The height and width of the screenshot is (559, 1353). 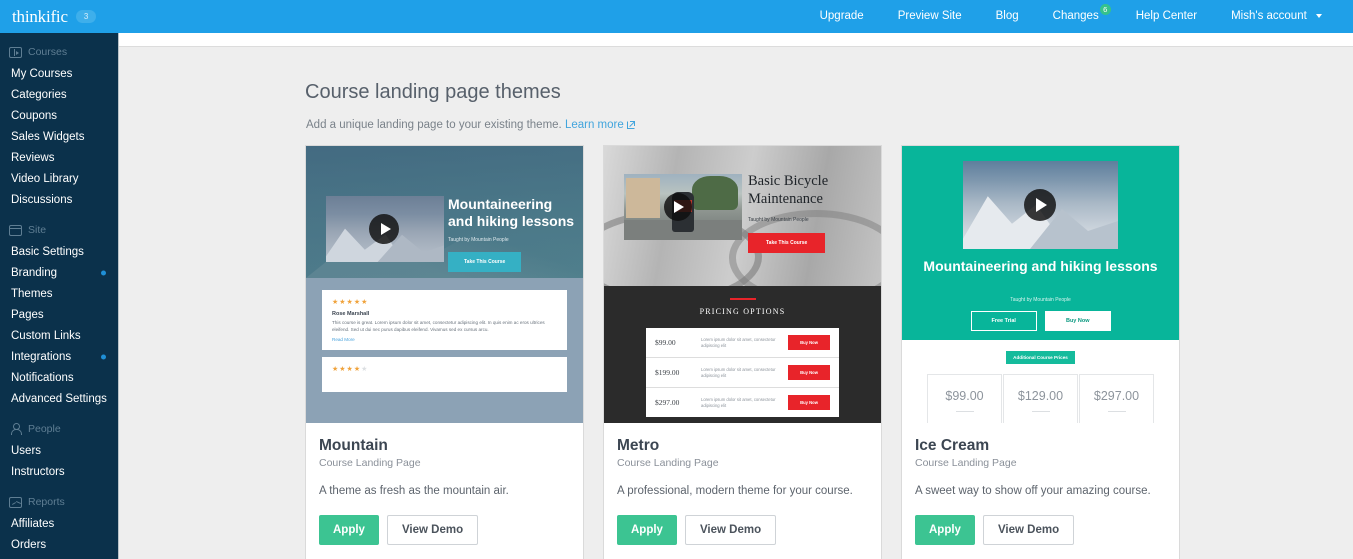 I want to click on site-icon, so click(x=15, y=230).